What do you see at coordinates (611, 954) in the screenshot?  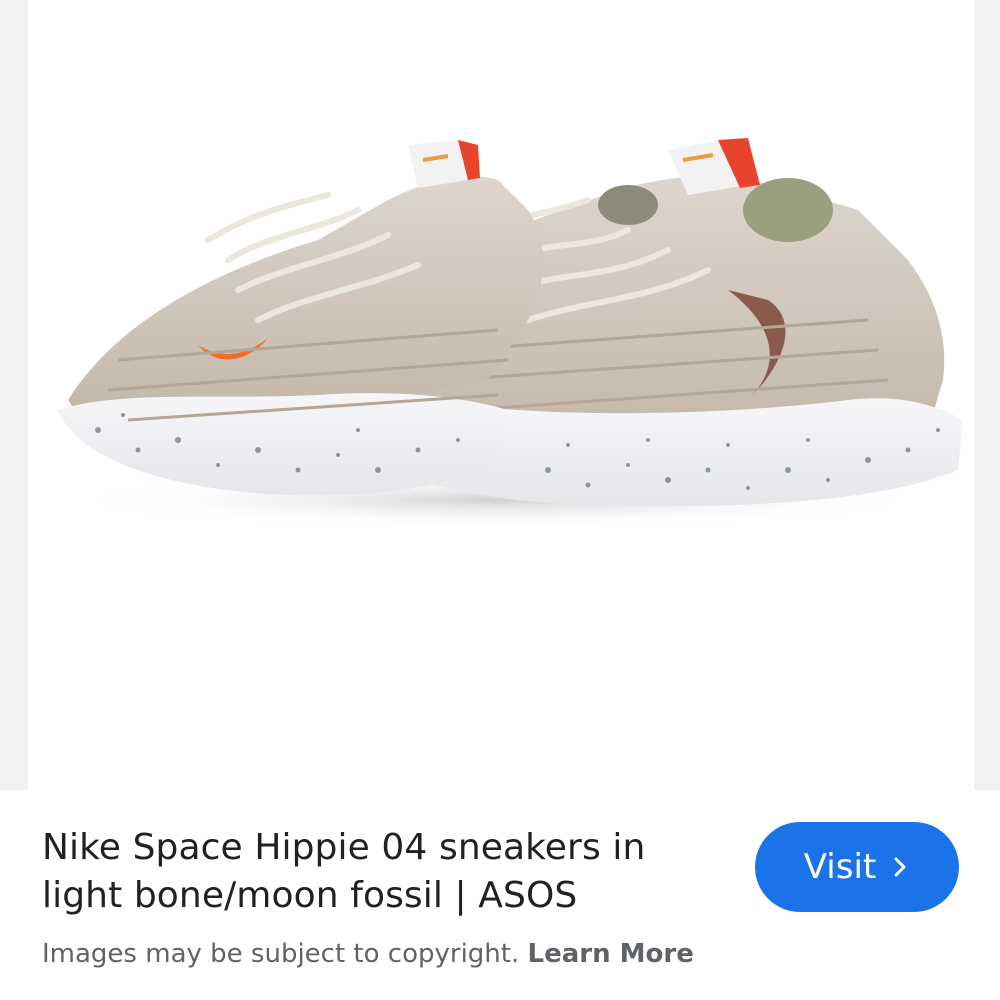 I see `learn-more-link: Learn More` at bounding box center [611, 954].